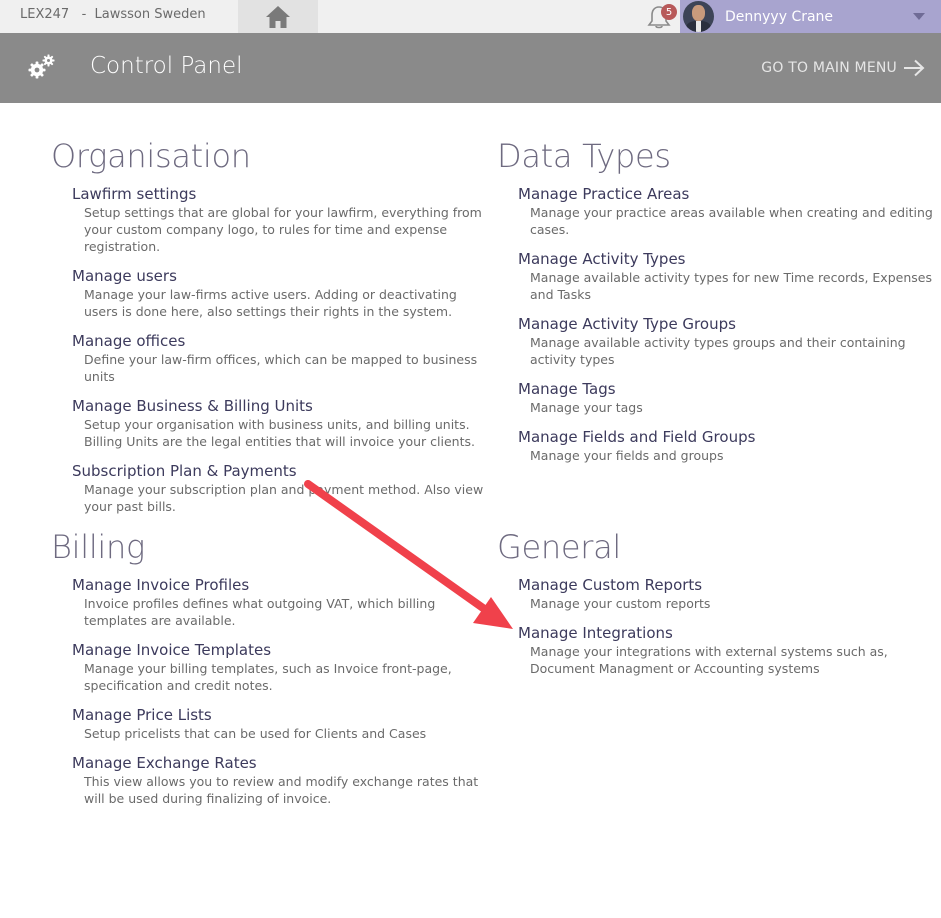  I want to click on go-to-main-menu-link: GO TO MAIN MENU, so click(843, 68).